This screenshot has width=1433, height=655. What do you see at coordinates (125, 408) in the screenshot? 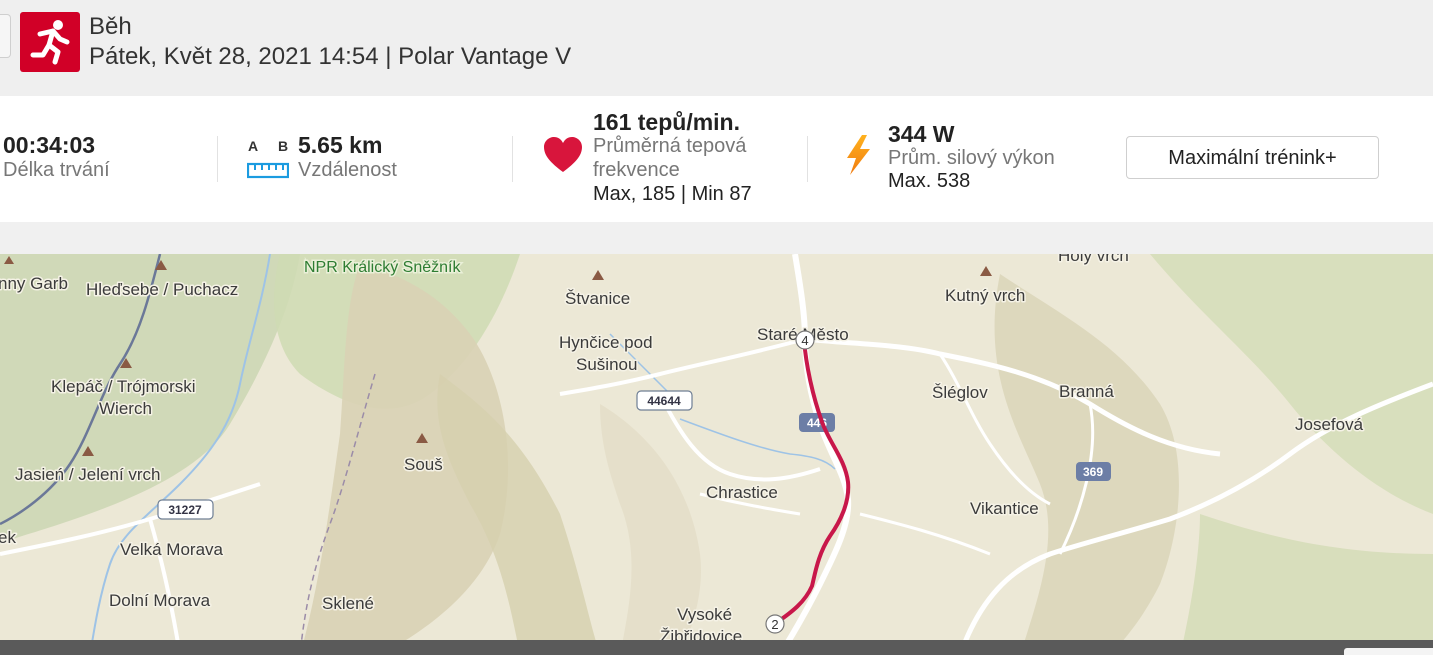
I see `map-label: Wierch` at bounding box center [125, 408].